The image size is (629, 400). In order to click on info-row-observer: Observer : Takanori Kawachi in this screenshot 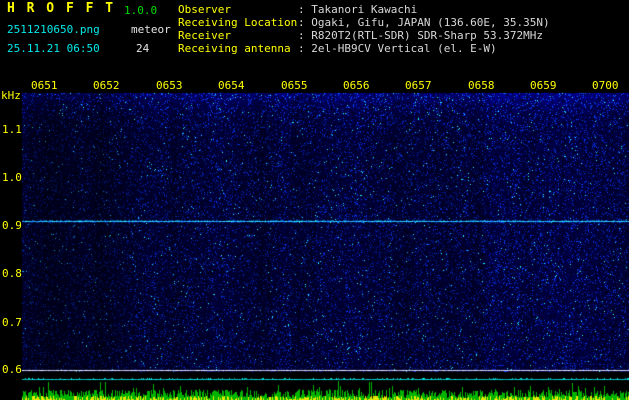, I will do `click(364, 9)`.